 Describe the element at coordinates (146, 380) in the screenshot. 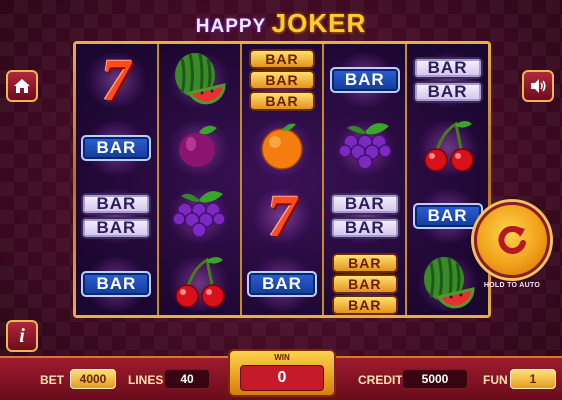

I see `lines-label: LINES` at that location.